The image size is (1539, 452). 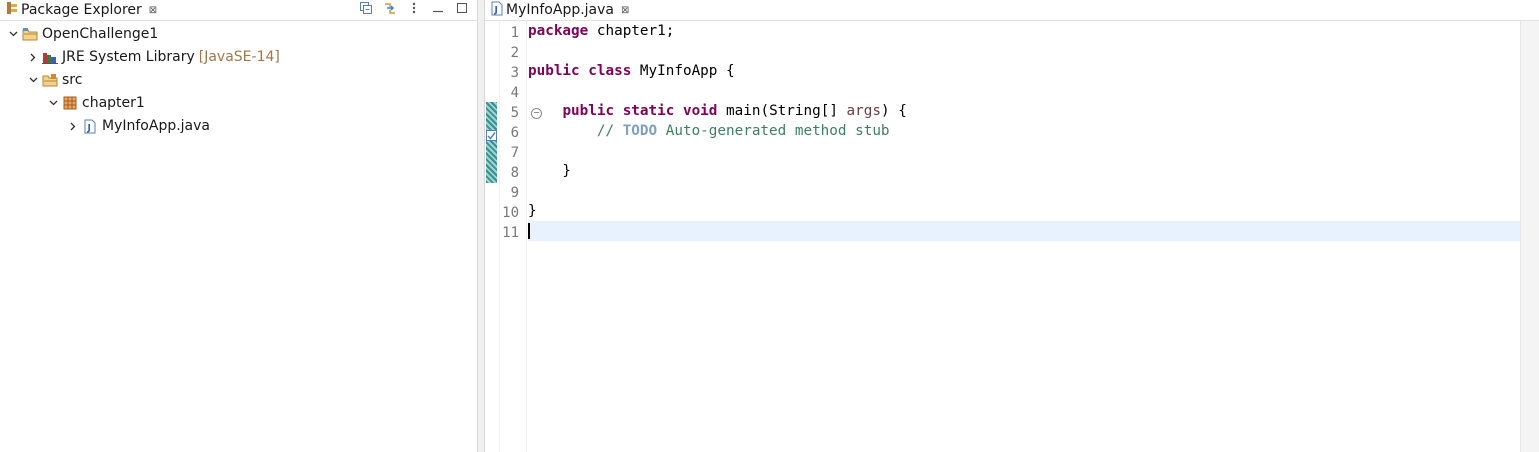 I want to click on line-number: 10, so click(x=510, y=213).